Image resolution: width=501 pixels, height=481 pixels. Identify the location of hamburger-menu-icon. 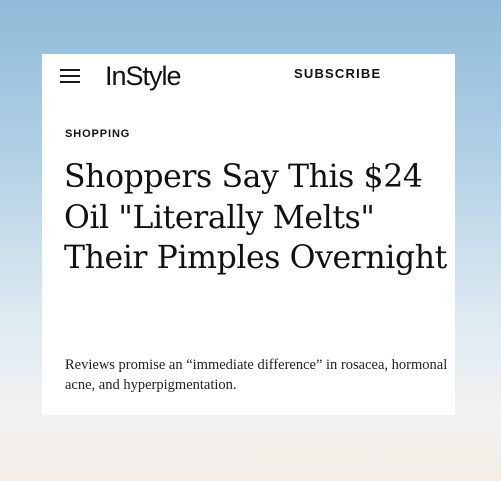
(70, 76).